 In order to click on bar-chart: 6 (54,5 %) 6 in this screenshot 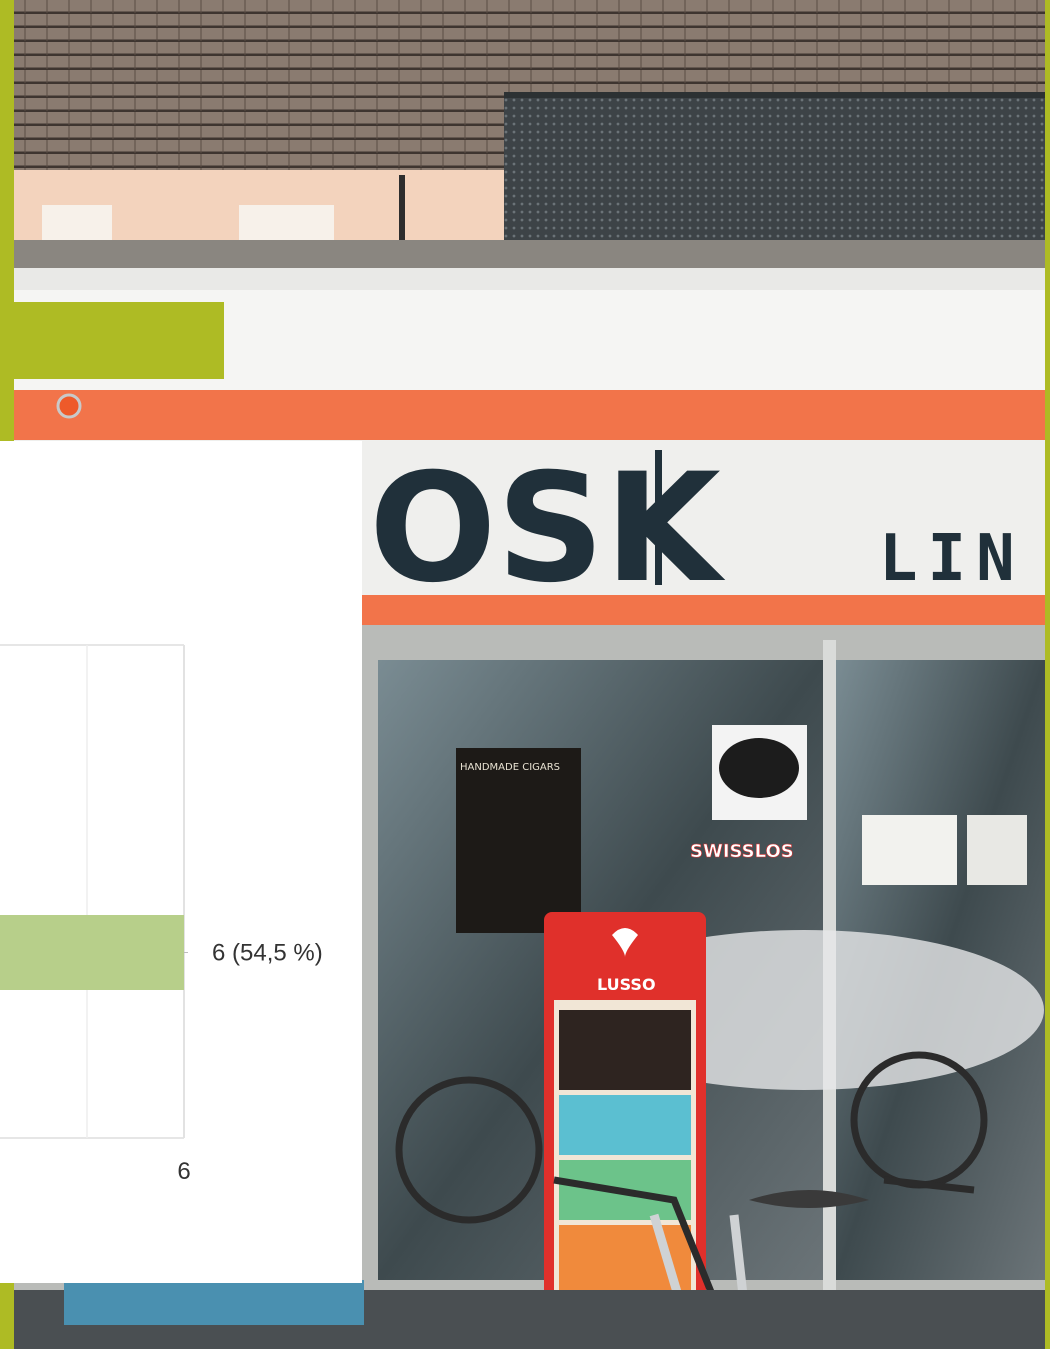, I will do `click(161, 914)`.